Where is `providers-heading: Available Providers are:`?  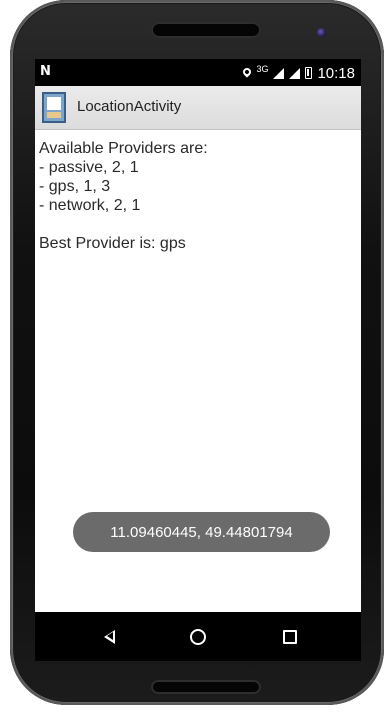
providers-heading: Available Providers are: is located at coordinates (123, 148).